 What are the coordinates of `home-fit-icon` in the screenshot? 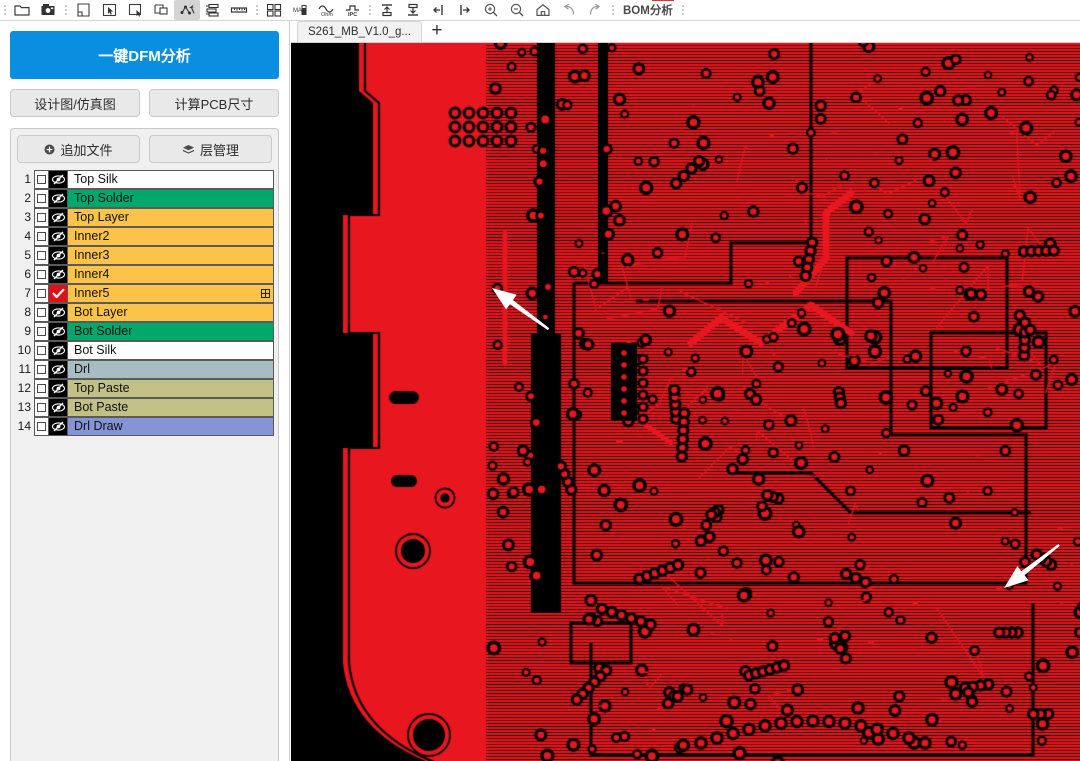 It's located at (543, 10).